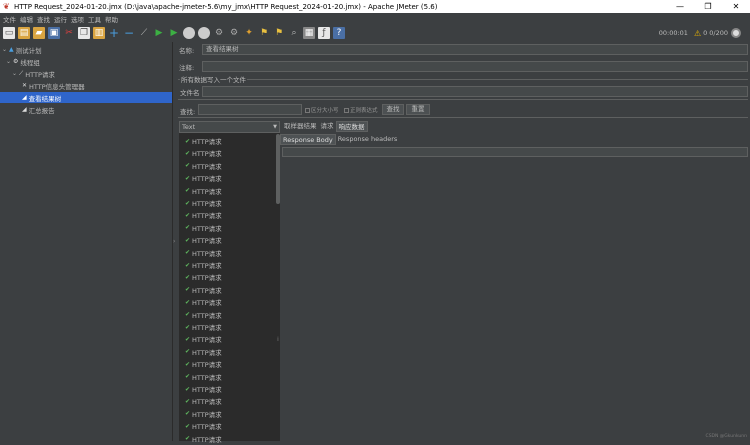 The height and width of the screenshot is (445, 750). Describe the element at coordinates (114, 33) in the screenshot. I see `expand-icon: +` at that location.